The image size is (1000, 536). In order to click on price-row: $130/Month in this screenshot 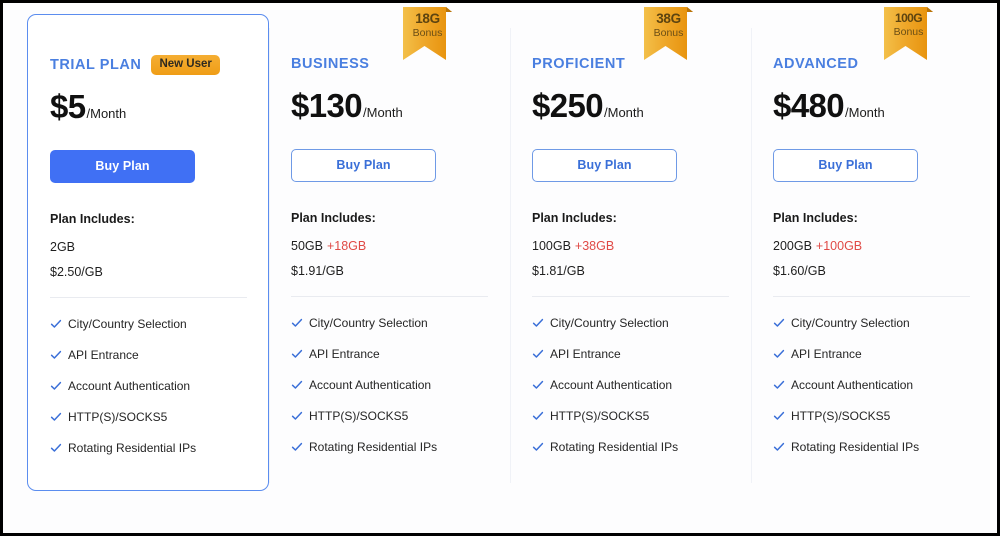, I will do `click(389, 105)`.